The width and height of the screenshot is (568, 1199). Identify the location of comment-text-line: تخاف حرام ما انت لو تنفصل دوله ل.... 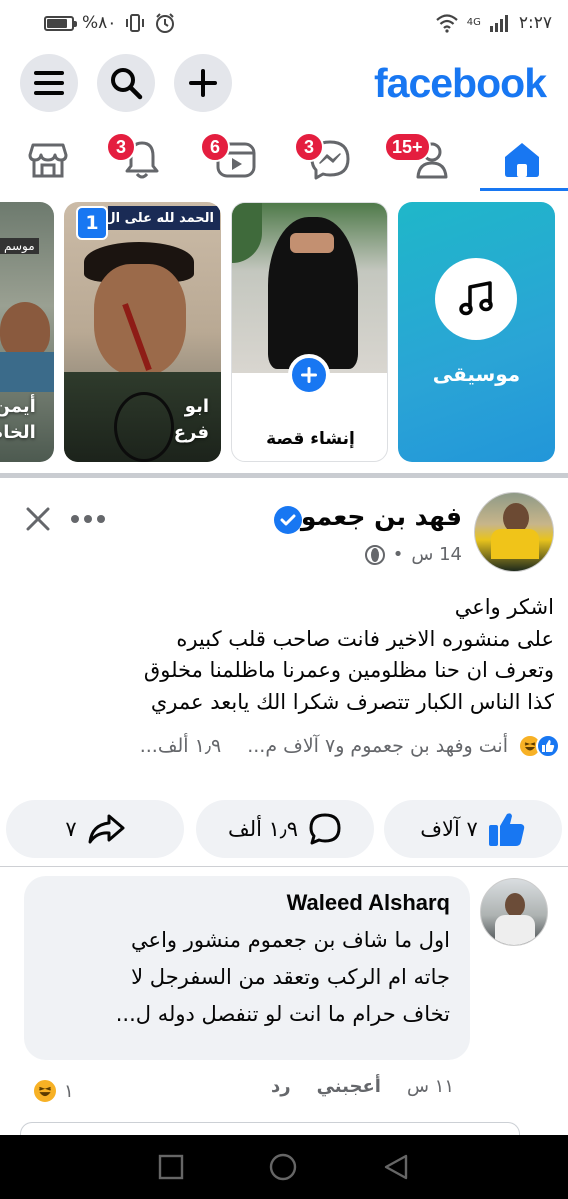
(282, 1014).